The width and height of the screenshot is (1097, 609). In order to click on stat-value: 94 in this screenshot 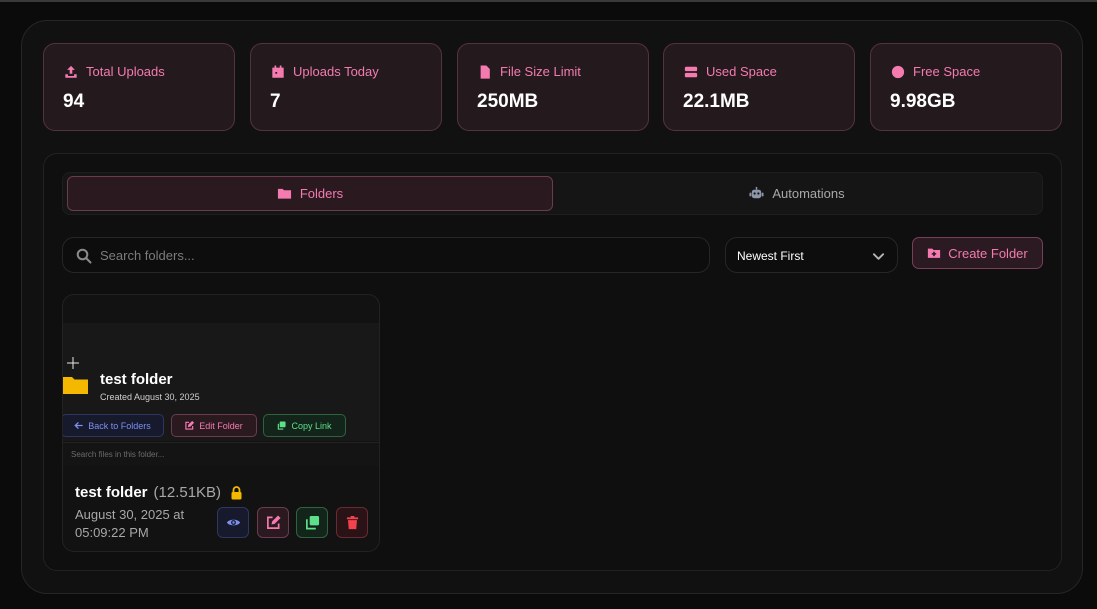, I will do `click(74, 101)`.